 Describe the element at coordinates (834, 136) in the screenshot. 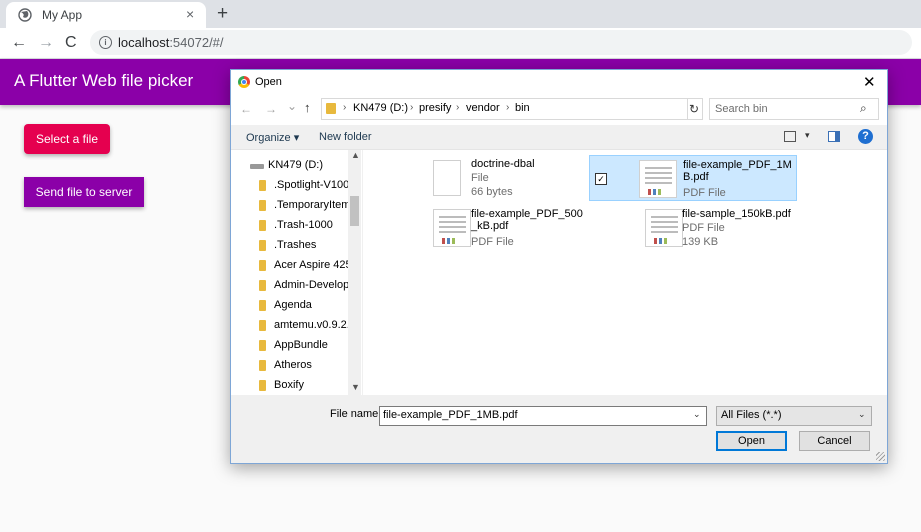

I see `preview-pane-icon` at that location.